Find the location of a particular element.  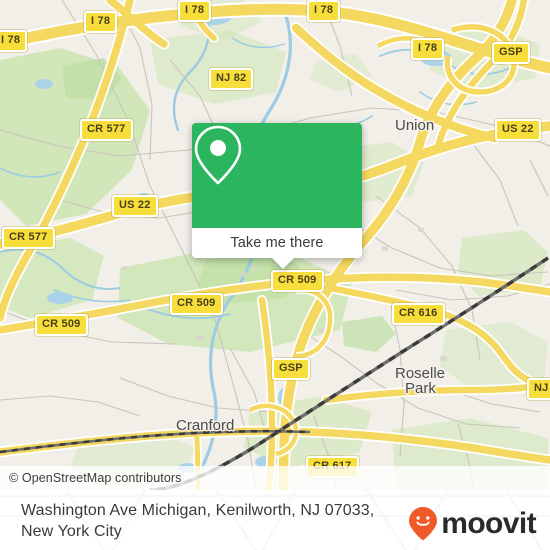

shield-gsp-lower: GSP is located at coordinates (291, 369).